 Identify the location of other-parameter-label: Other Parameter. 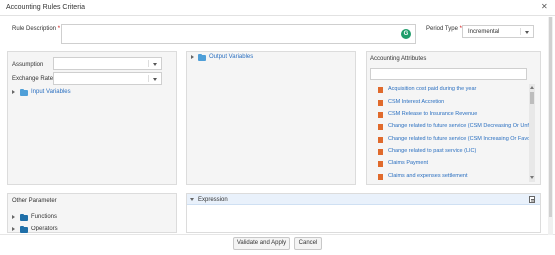
(34, 201).